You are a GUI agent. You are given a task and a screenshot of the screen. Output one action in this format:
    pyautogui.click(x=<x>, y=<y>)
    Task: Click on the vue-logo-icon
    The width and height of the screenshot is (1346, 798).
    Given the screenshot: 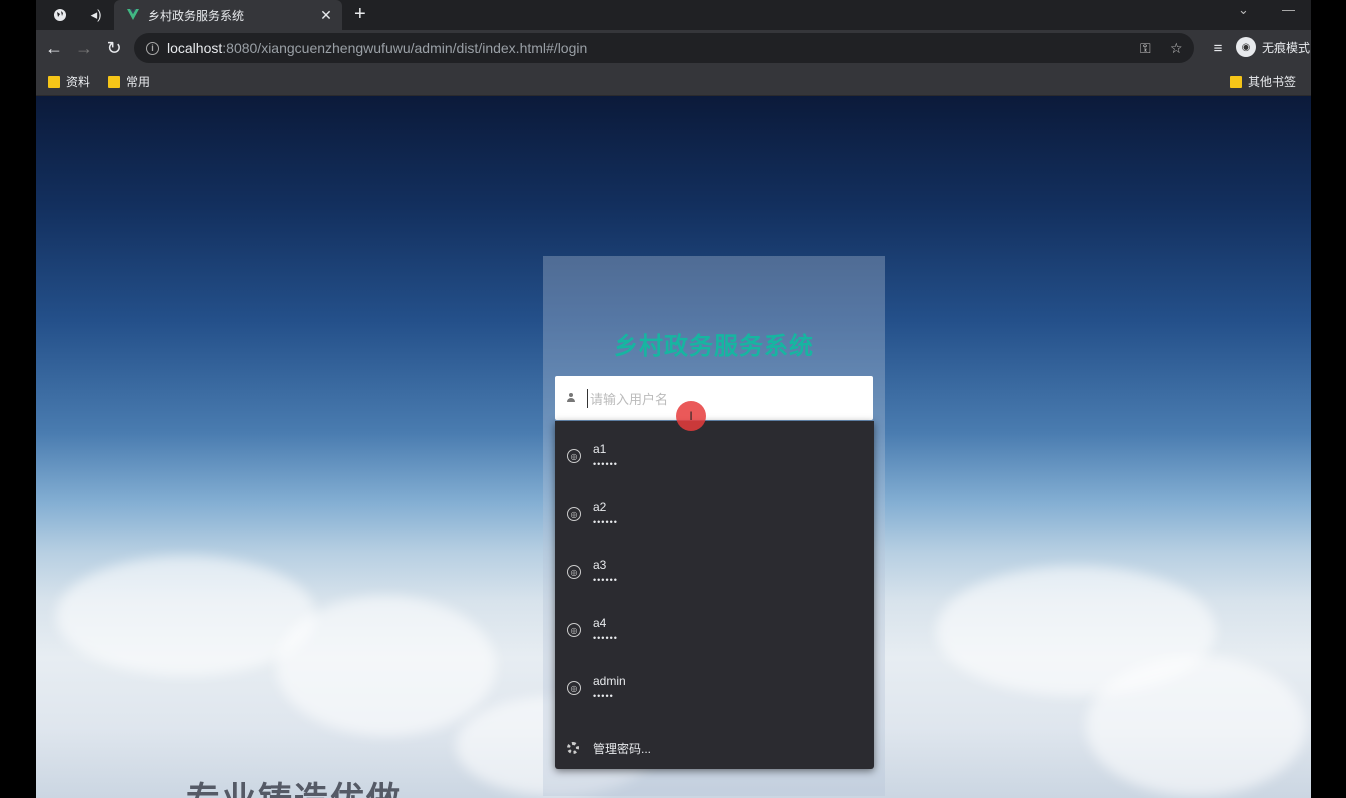 What is the action you would take?
    pyautogui.click(x=133, y=15)
    